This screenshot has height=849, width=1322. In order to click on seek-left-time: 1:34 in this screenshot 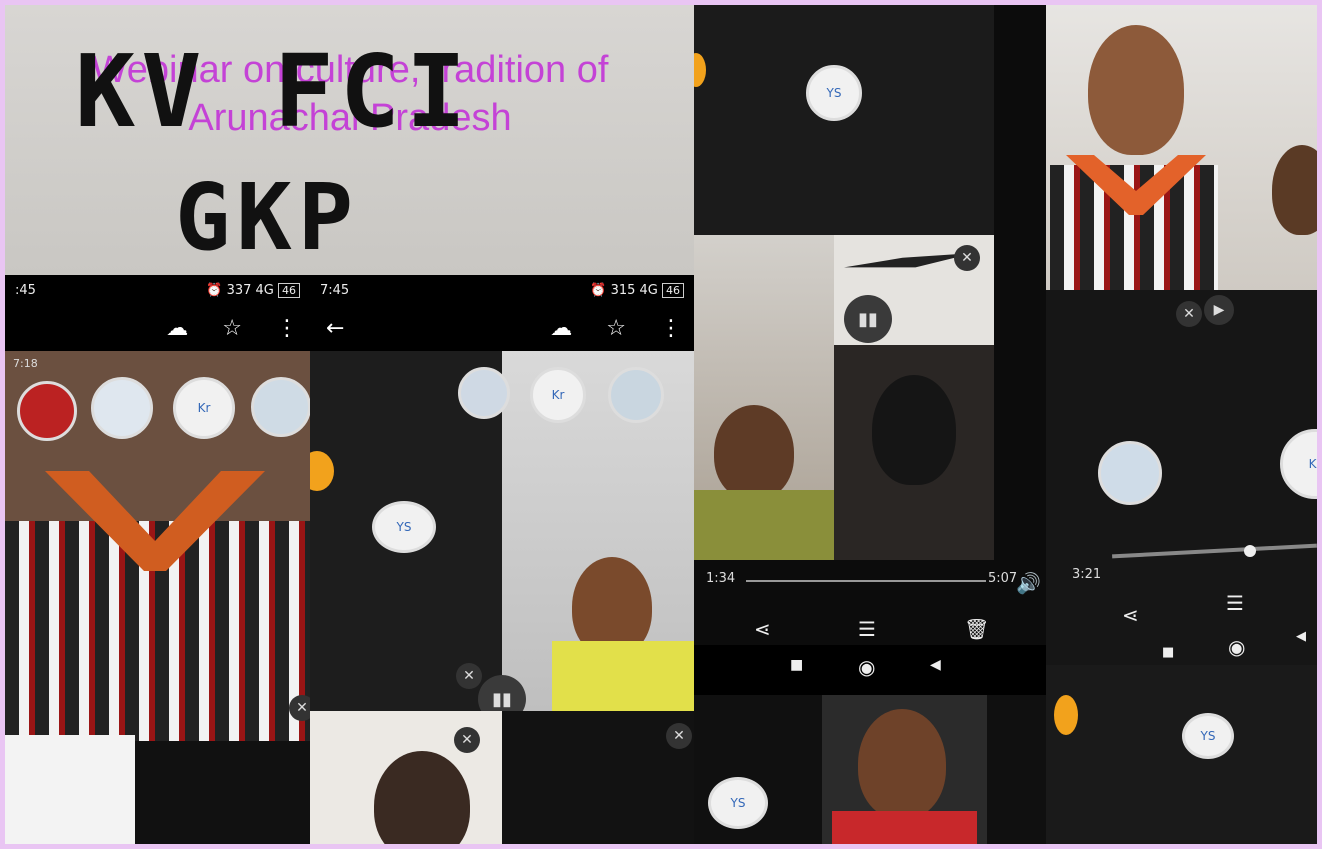, I will do `click(721, 578)`.